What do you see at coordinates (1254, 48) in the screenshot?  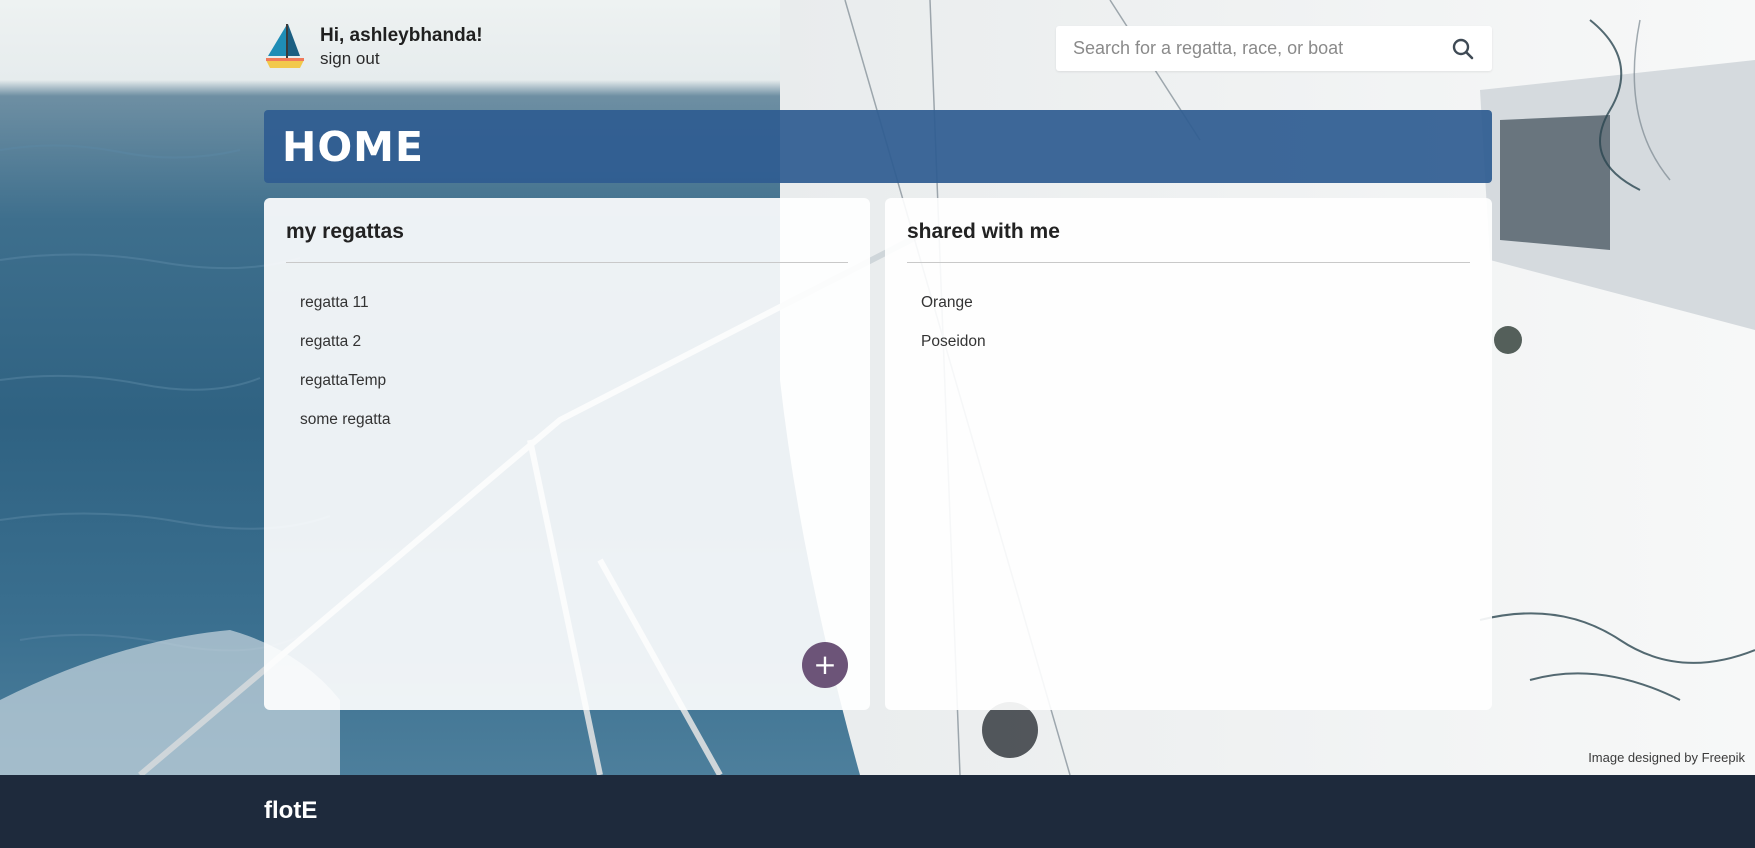 I see `search-input` at bounding box center [1254, 48].